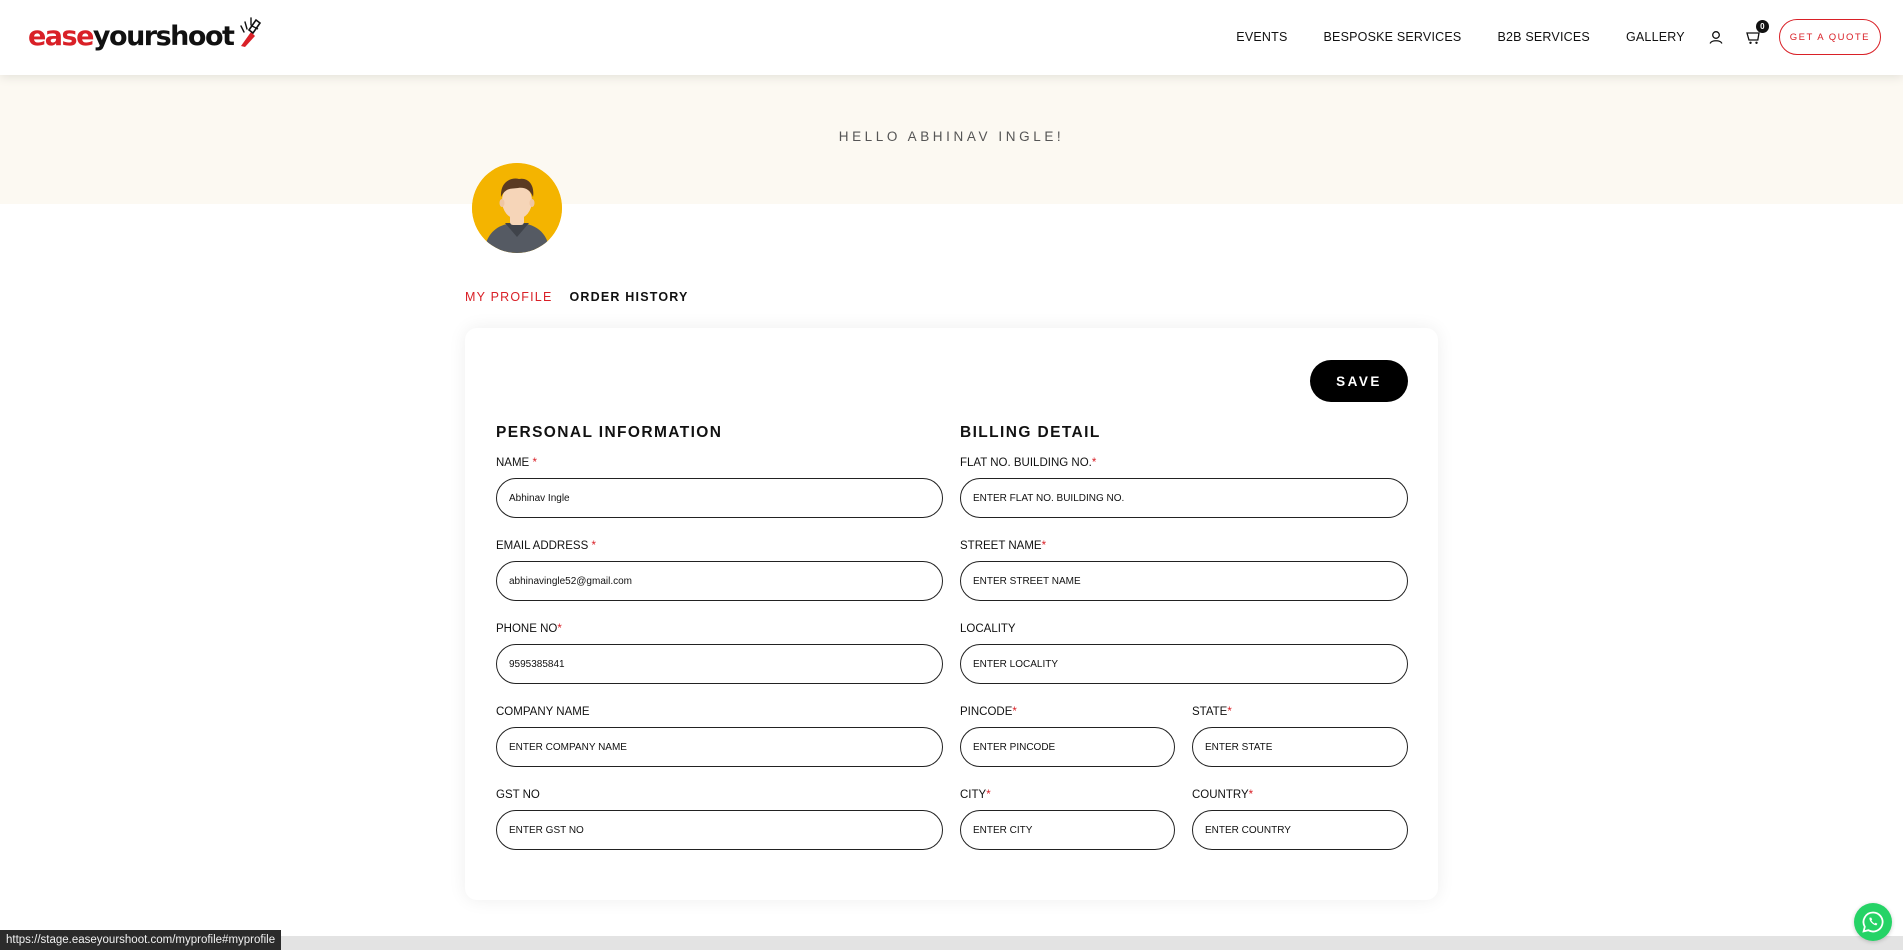  What do you see at coordinates (1261, 37) in the screenshot?
I see `nav-events: EVENTS` at bounding box center [1261, 37].